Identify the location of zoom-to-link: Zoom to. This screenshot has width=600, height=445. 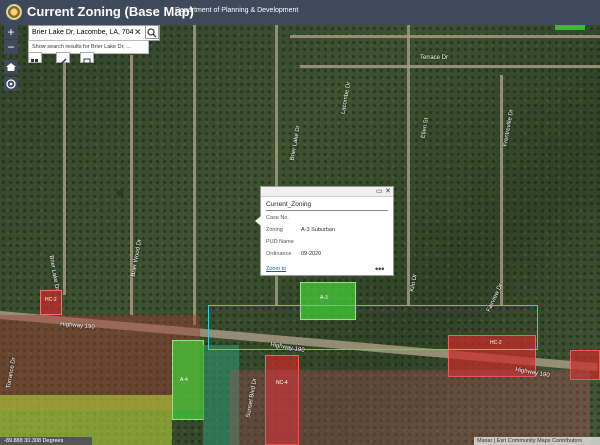
(276, 269).